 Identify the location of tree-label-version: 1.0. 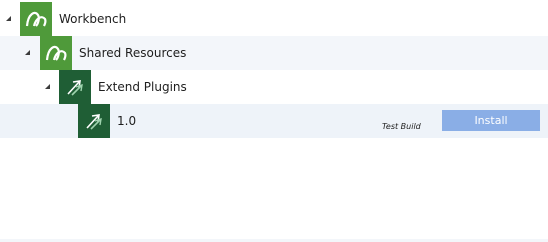
(127, 121).